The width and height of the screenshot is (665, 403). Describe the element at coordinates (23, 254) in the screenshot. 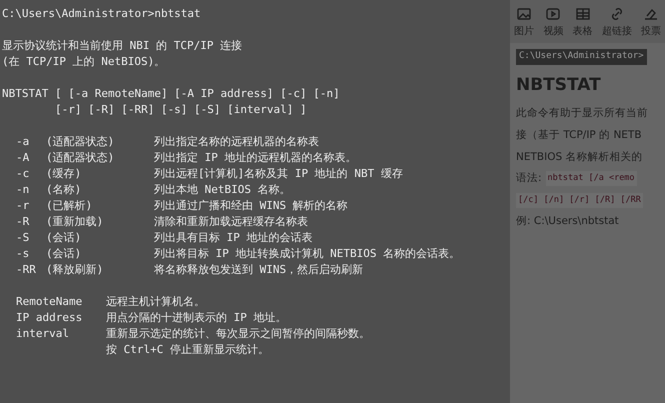

I see `option-name: -s` at that location.